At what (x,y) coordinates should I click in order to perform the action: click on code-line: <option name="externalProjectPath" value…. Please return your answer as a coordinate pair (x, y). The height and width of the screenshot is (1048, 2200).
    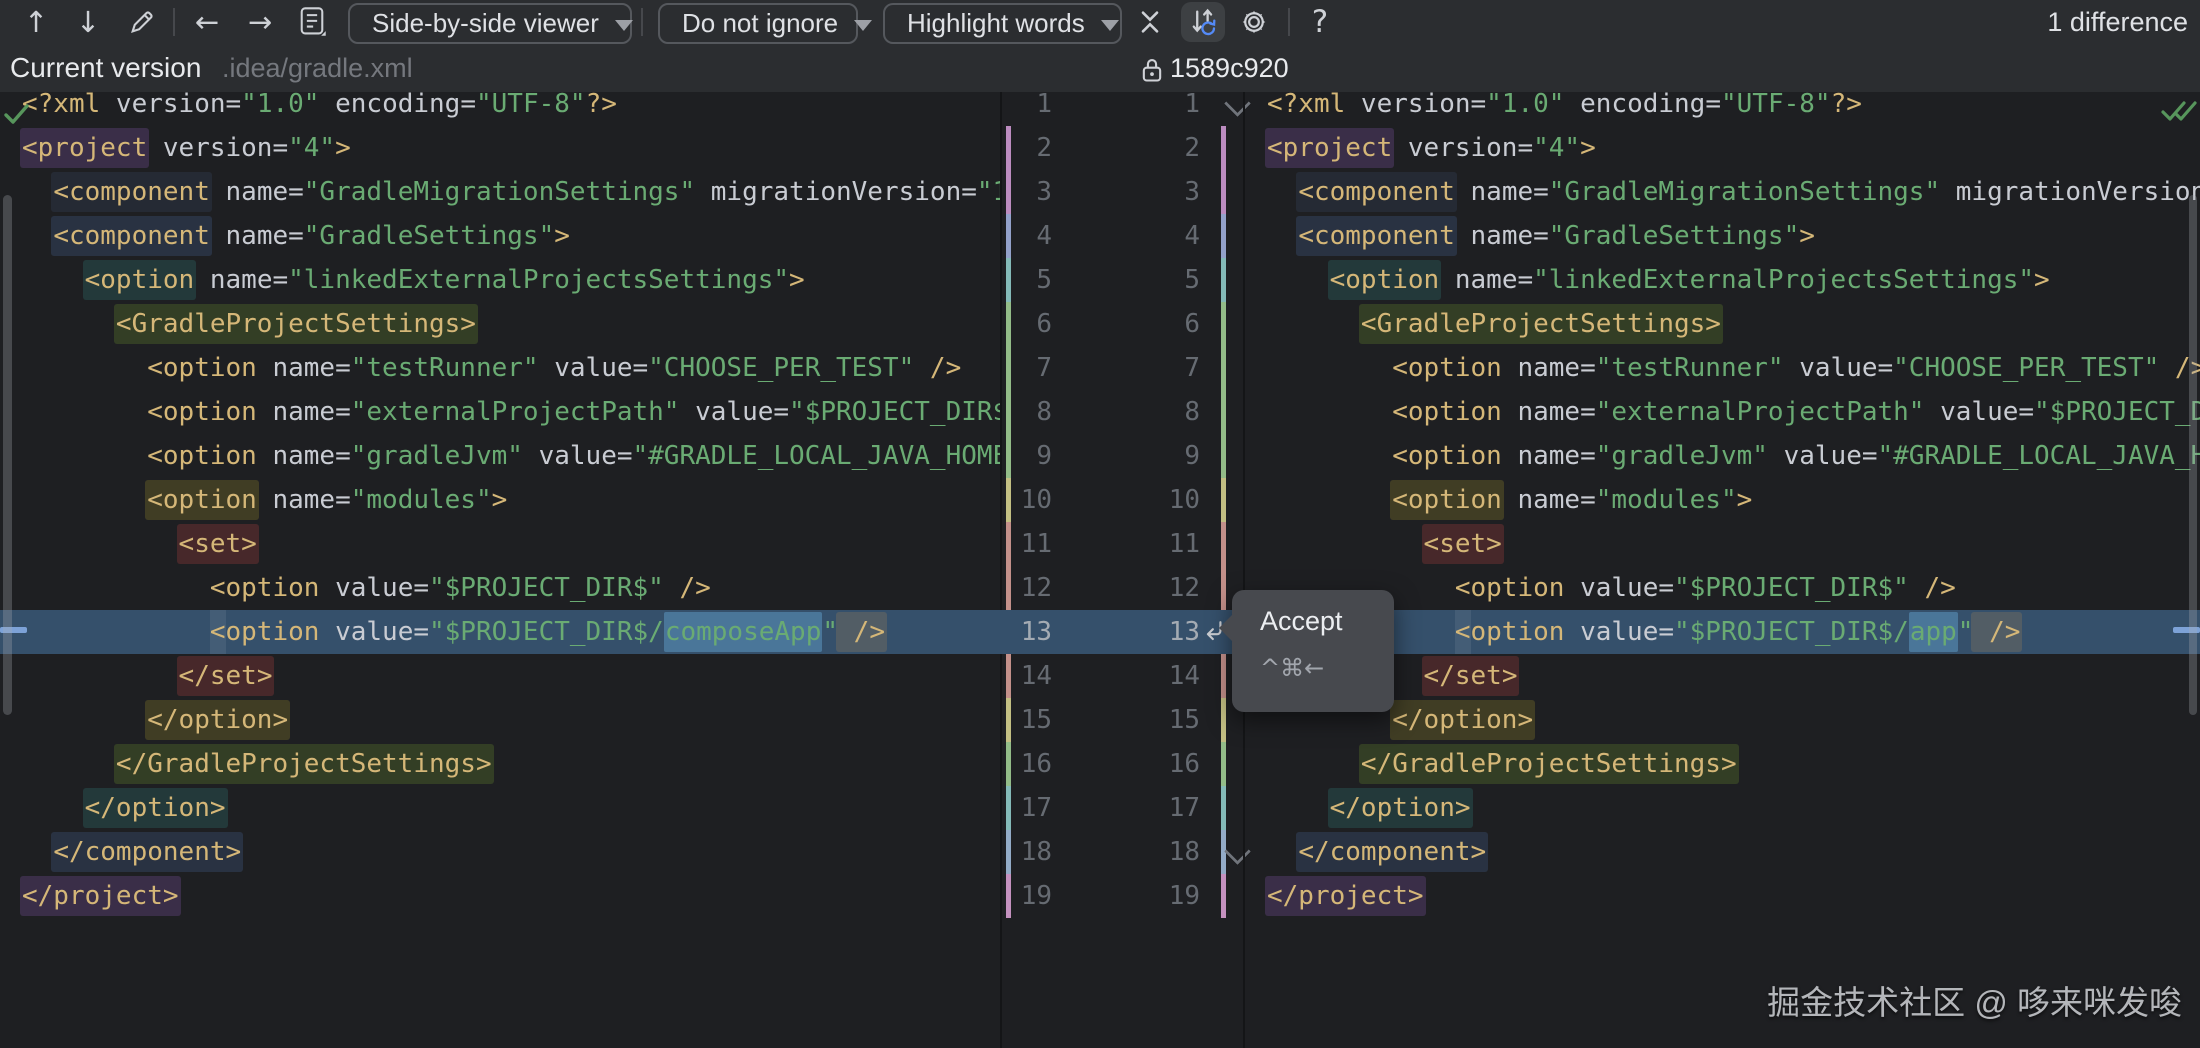
    Looking at the image, I should click on (511, 412).